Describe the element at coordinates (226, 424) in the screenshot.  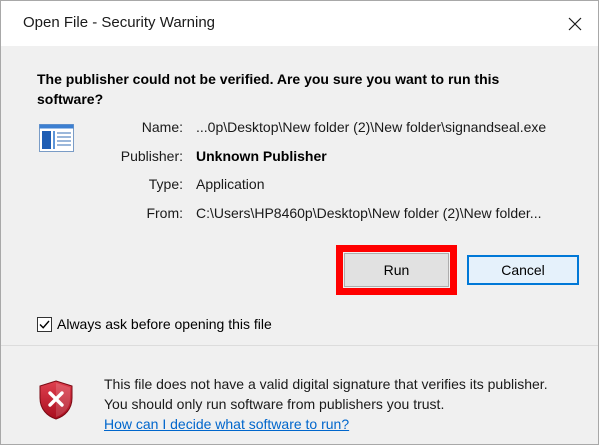
I see `help-link: How can I decide what software to run?` at that location.